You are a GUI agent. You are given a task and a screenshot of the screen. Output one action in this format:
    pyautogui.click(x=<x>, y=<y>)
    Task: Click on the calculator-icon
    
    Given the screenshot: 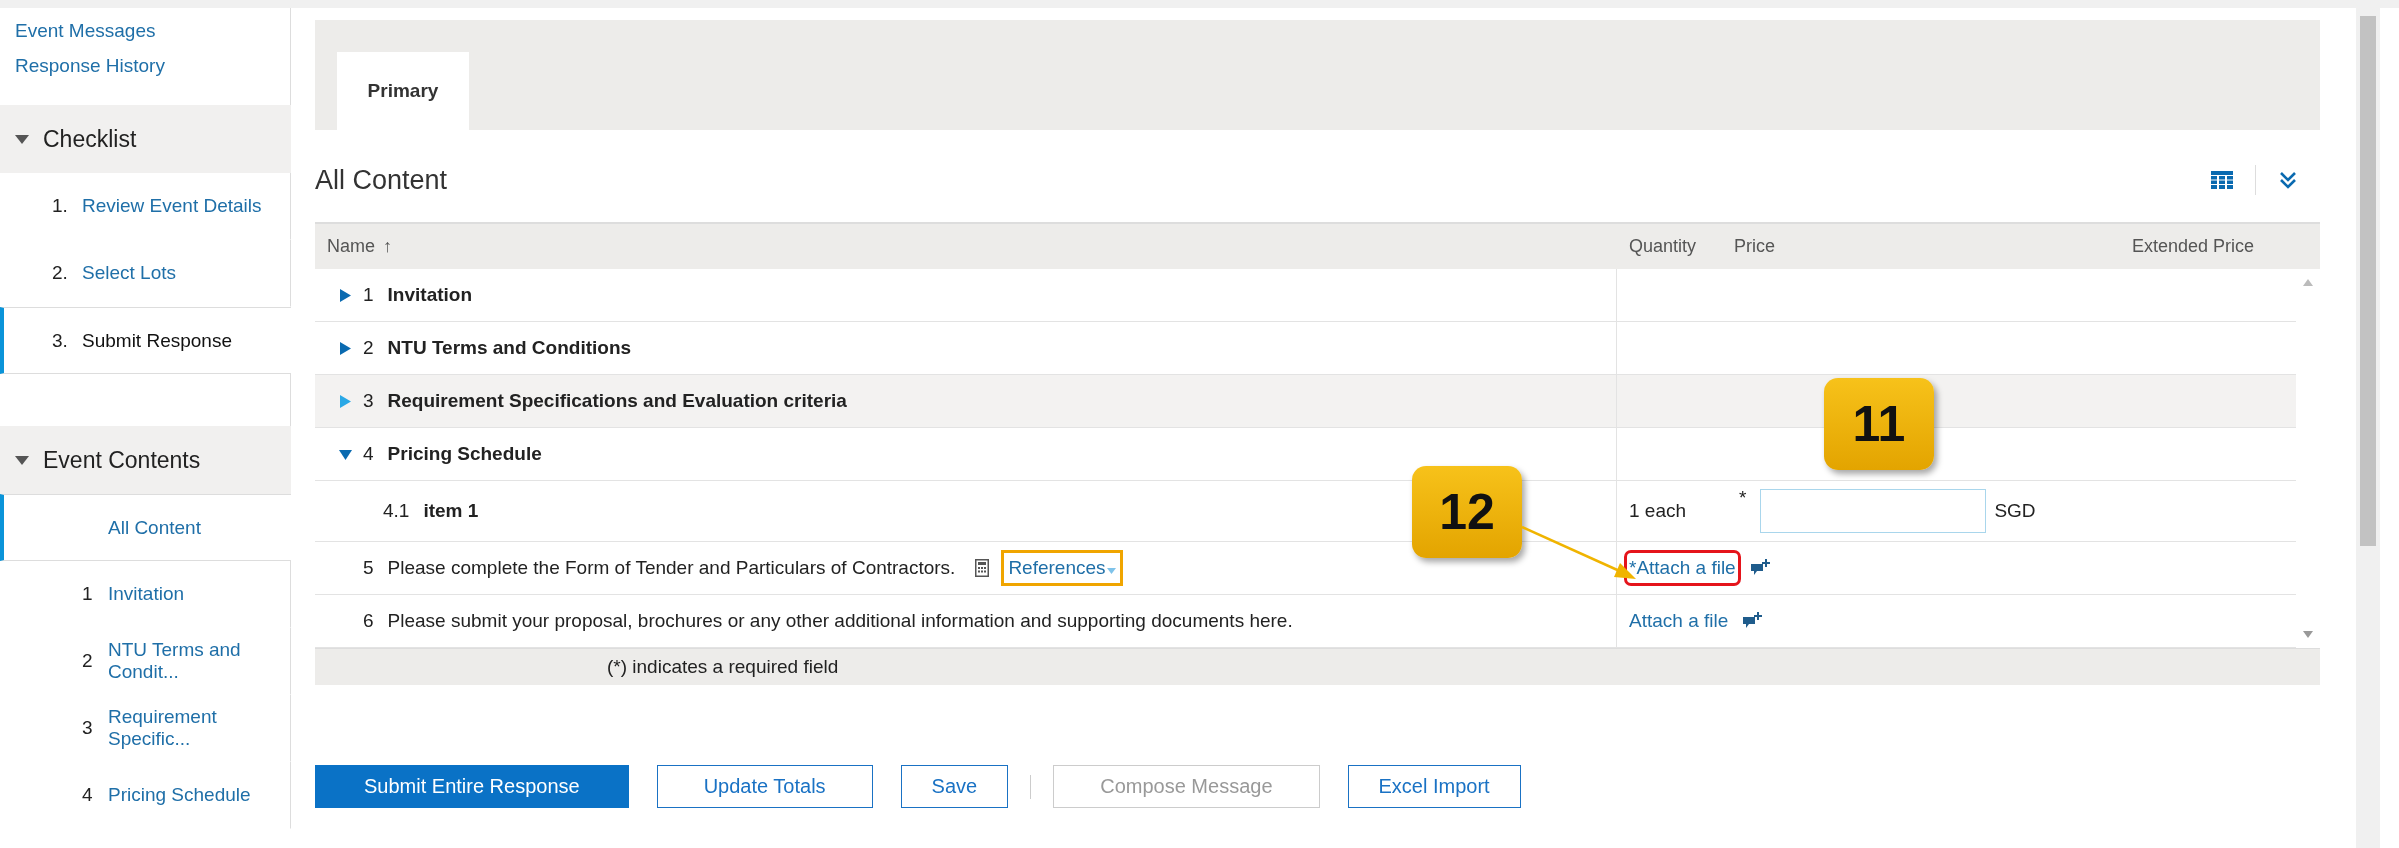 What is the action you would take?
    pyautogui.click(x=982, y=568)
    